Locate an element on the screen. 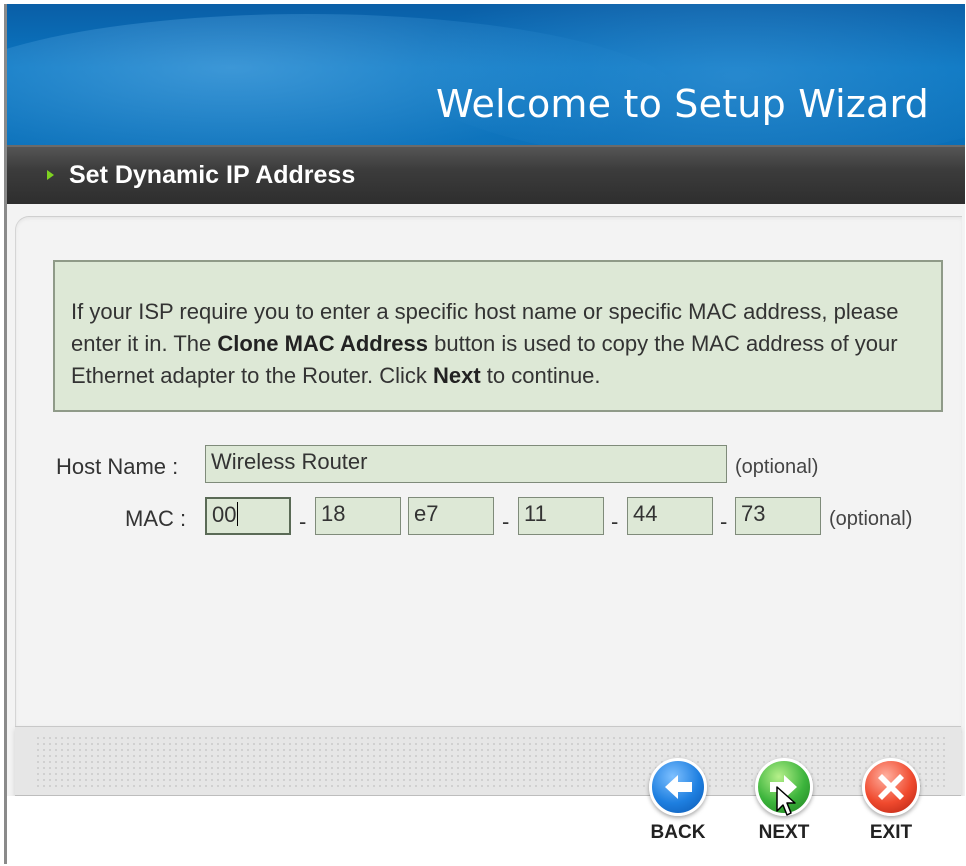 The height and width of the screenshot is (866, 966). mac-octet-3-value: e7 is located at coordinates (426, 513).